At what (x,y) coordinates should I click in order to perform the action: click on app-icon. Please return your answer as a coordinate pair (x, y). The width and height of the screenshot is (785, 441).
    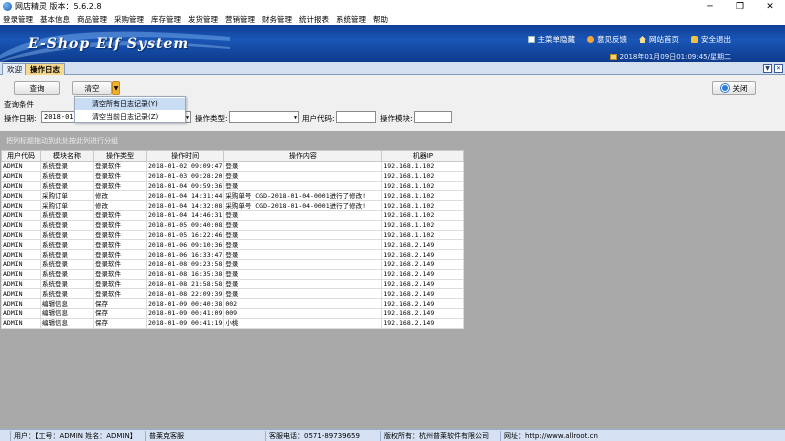
    Looking at the image, I should click on (7, 6).